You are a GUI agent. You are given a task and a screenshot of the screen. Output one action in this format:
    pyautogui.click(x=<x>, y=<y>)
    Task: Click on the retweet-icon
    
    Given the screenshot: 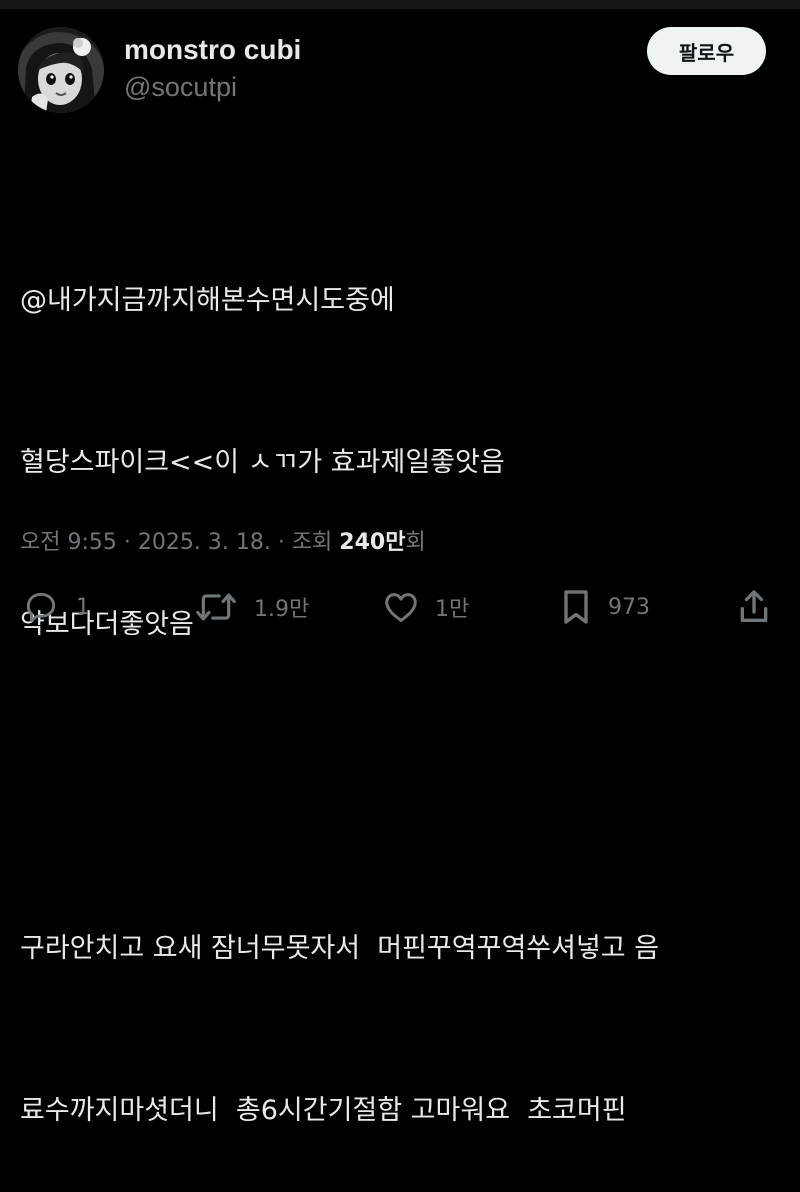 What is the action you would take?
    pyautogui.click(x=216, y=607)
    